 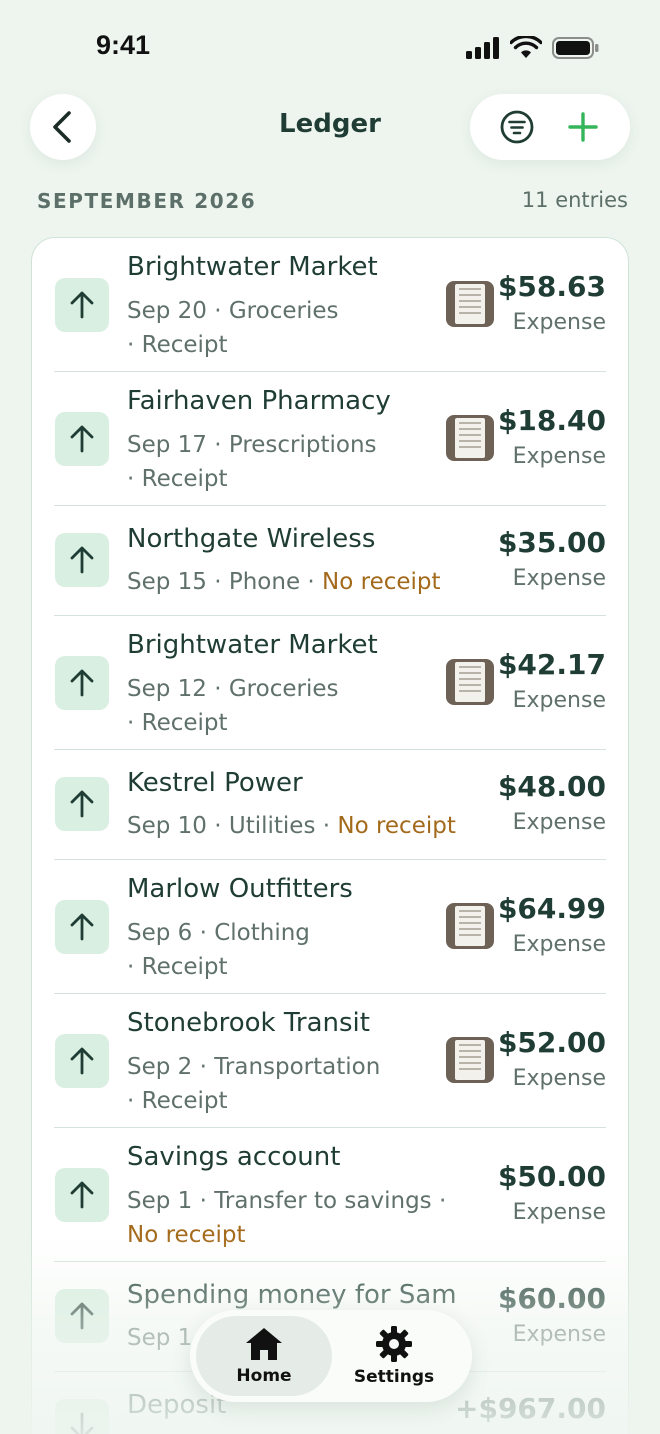 What do you see at coordinates (292, 1295) in the screenshot?
I see `merchant-name: Spending money for Sam` at bounding box center [292, 1295].